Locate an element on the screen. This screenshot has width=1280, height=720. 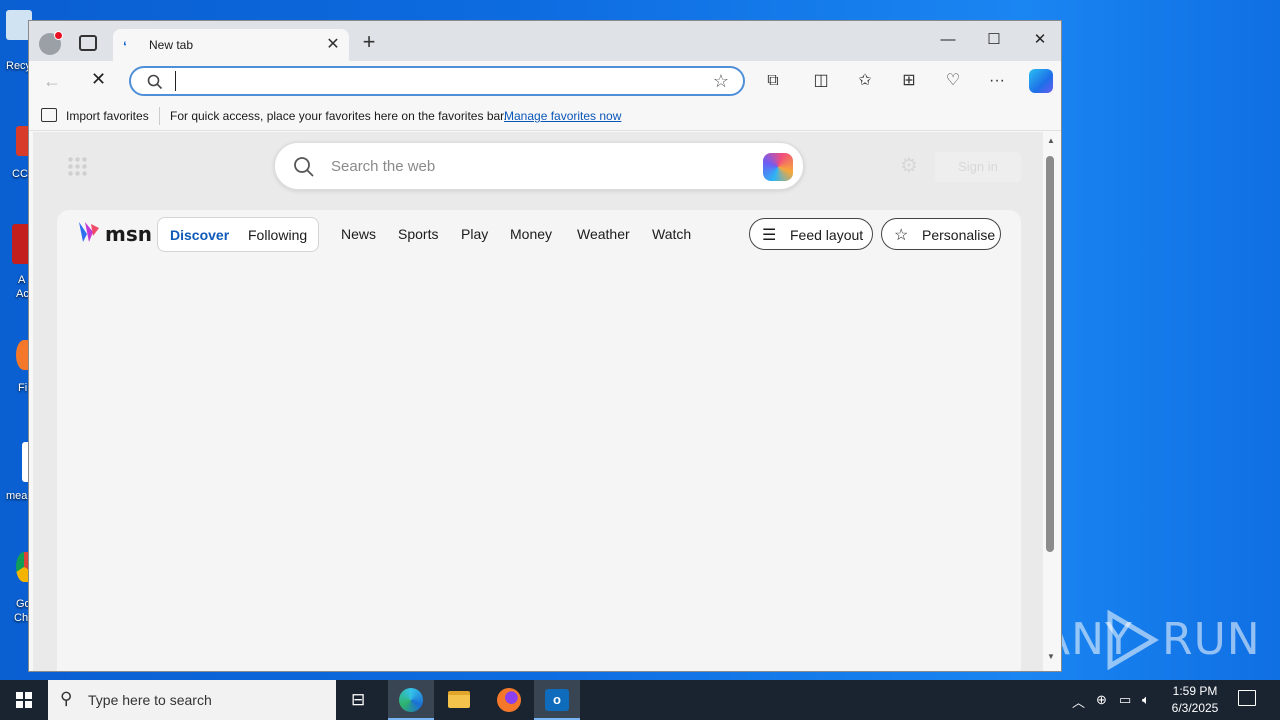
loading-favicon-icon: ‘ is located at coordinates (125, 46).